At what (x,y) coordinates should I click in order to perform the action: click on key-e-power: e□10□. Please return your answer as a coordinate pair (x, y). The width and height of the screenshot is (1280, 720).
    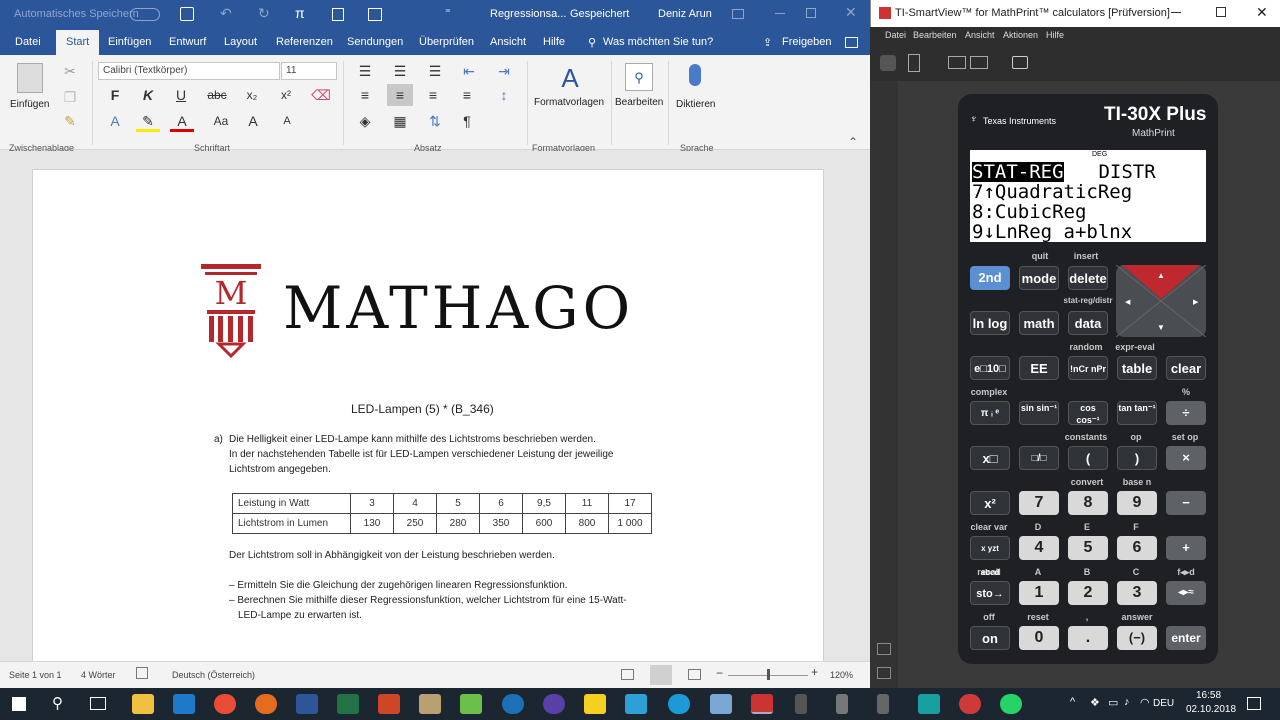
    Looking at the image, I should click on (990, 368).